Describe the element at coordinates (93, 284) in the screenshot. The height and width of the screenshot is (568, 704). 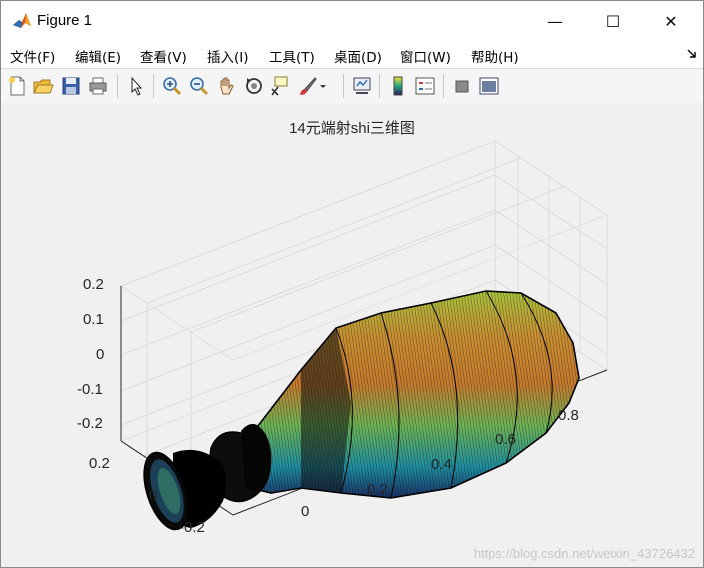
I see `z-tick-label: 0.2` at that location.